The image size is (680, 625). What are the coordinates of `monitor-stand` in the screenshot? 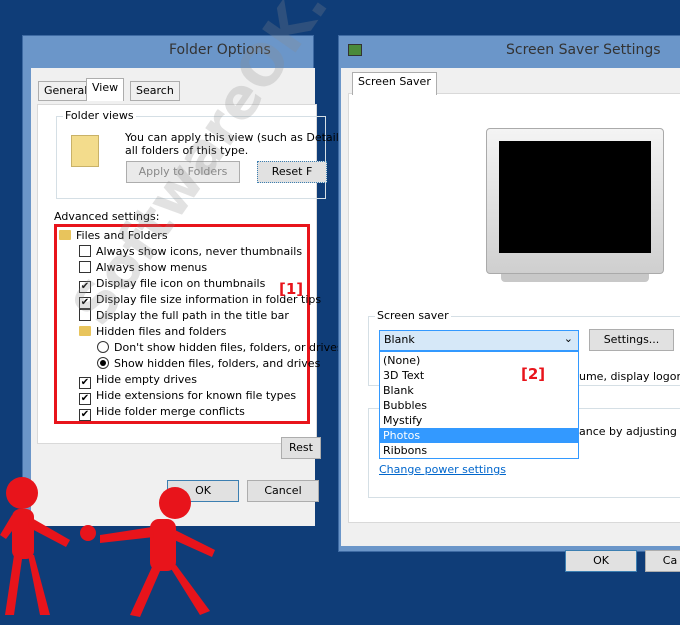 It's located at (575, 278).